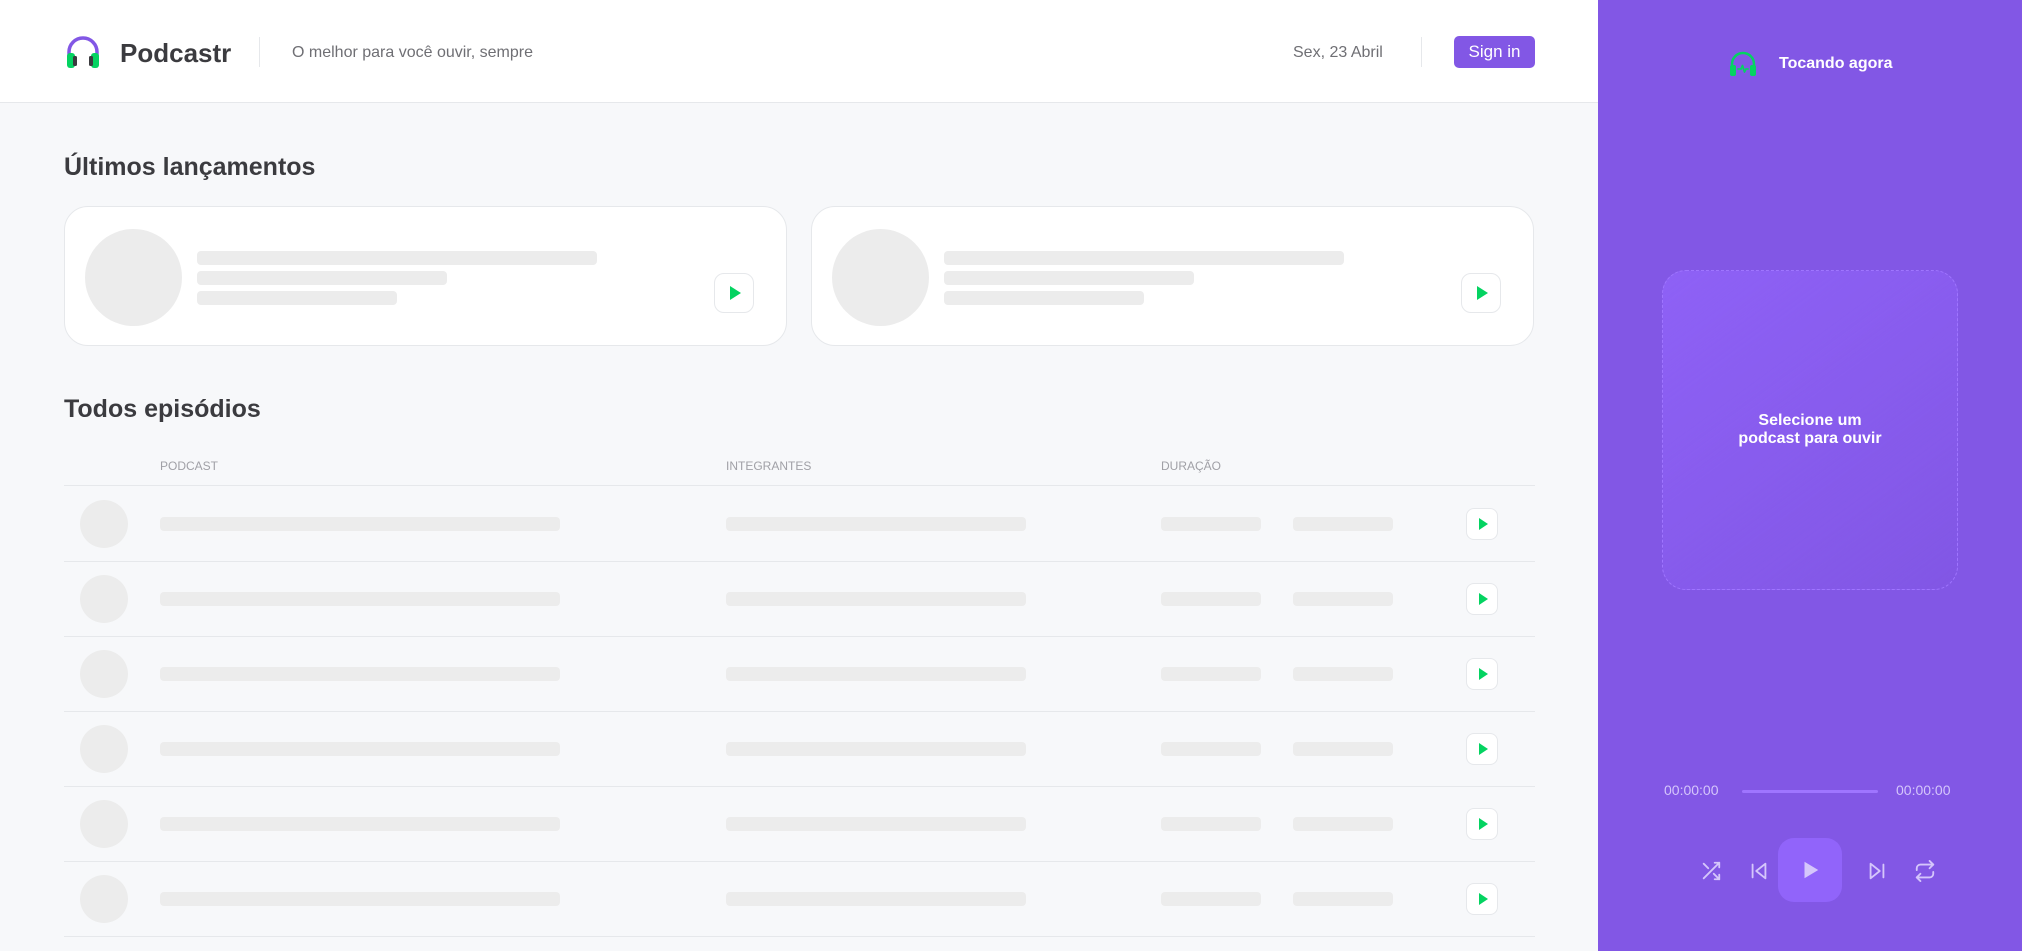 This screenshot has width=2022, height=951. Describe the element at coordinates (1494, 52) in the screenshot. I see `sign-in-button: Sign in` at that location.